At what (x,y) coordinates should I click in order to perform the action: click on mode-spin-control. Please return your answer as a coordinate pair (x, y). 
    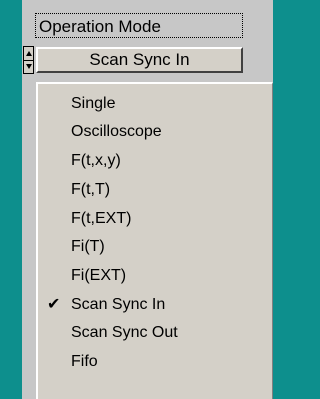
    Looking at the image, I should click on (28, 60).